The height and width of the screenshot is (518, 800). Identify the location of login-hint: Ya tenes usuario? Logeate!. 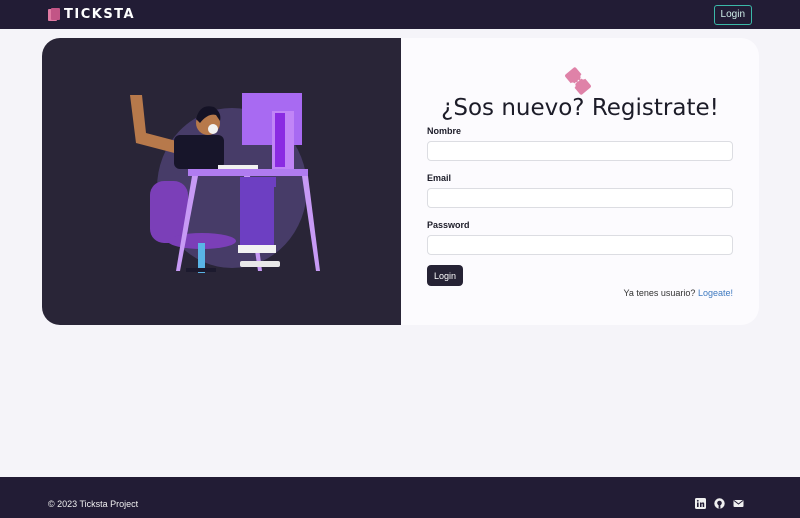
(678, 293).